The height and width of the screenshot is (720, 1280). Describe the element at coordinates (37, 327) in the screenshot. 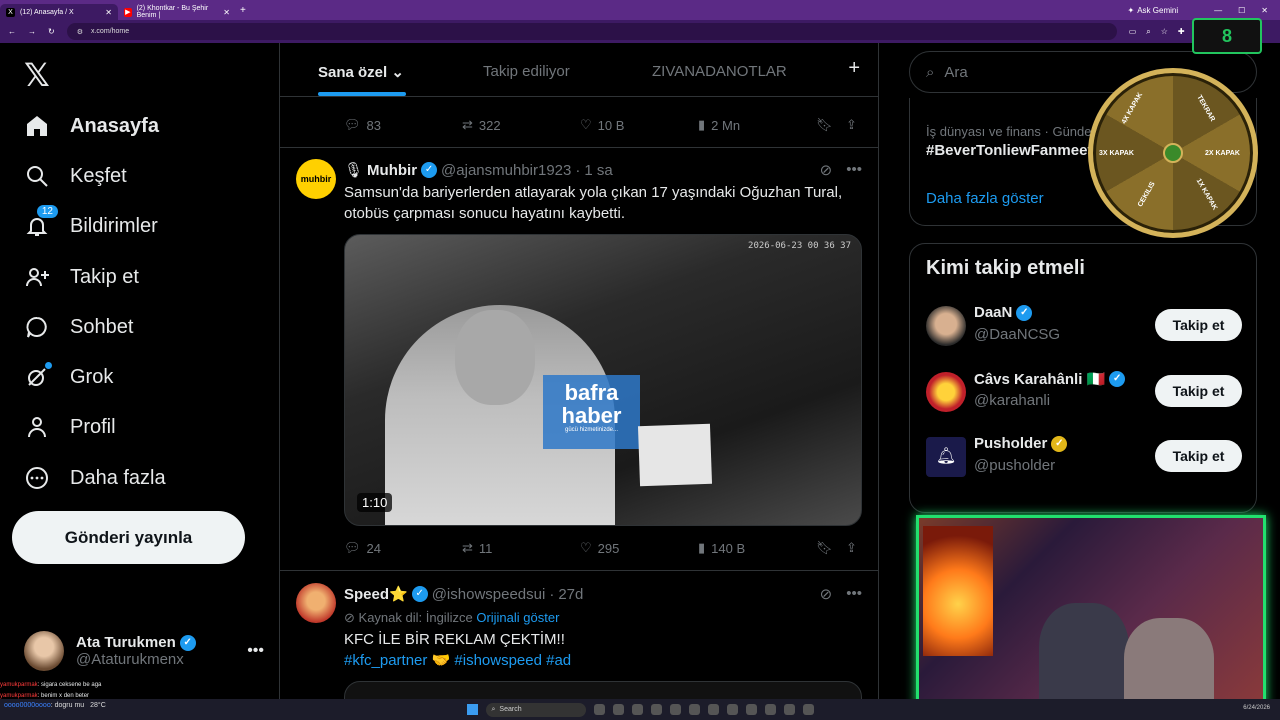

I see `chat-icon` at that location.